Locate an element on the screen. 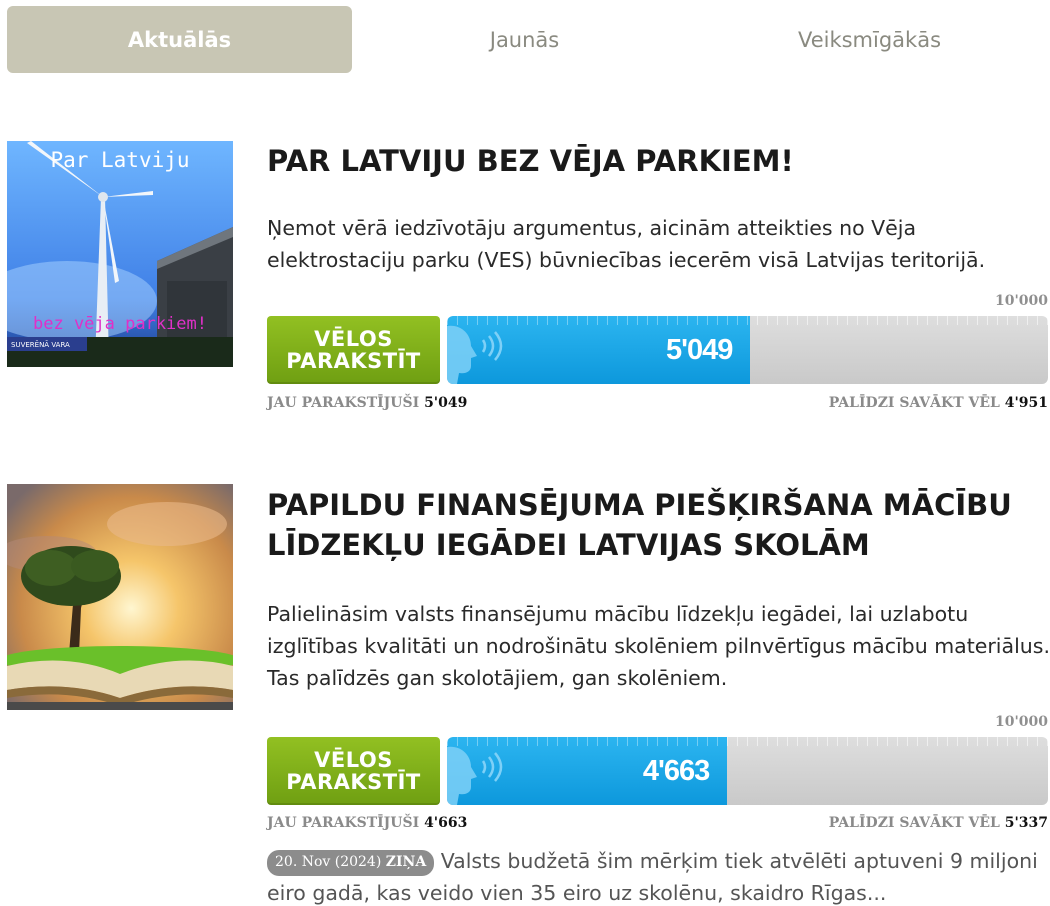 The image size is (1050, 906). tab-jaunas: Jaunās is located at coordinates (524, 39).